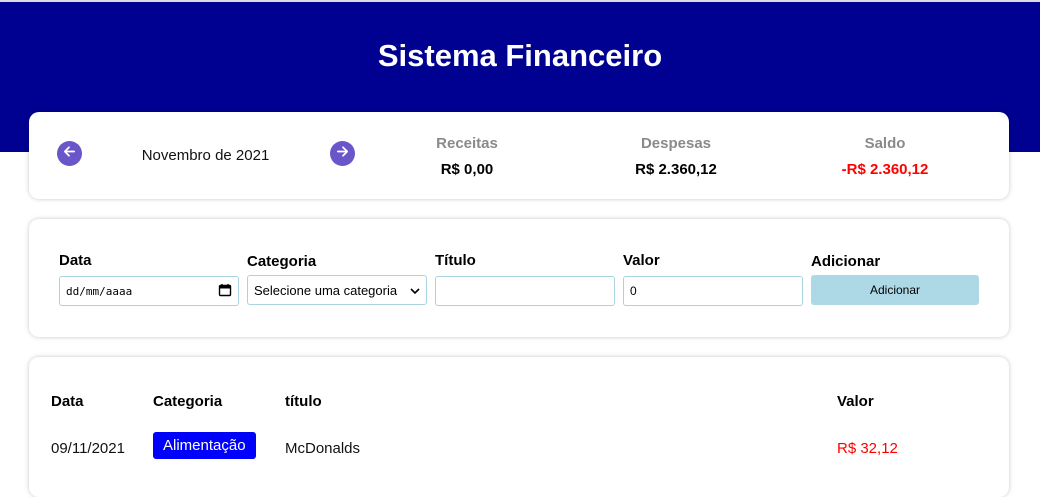 This screenshot has width=1040, height=497. I want to click on date-input: dd/mm/aaaa, so click(149, 291).